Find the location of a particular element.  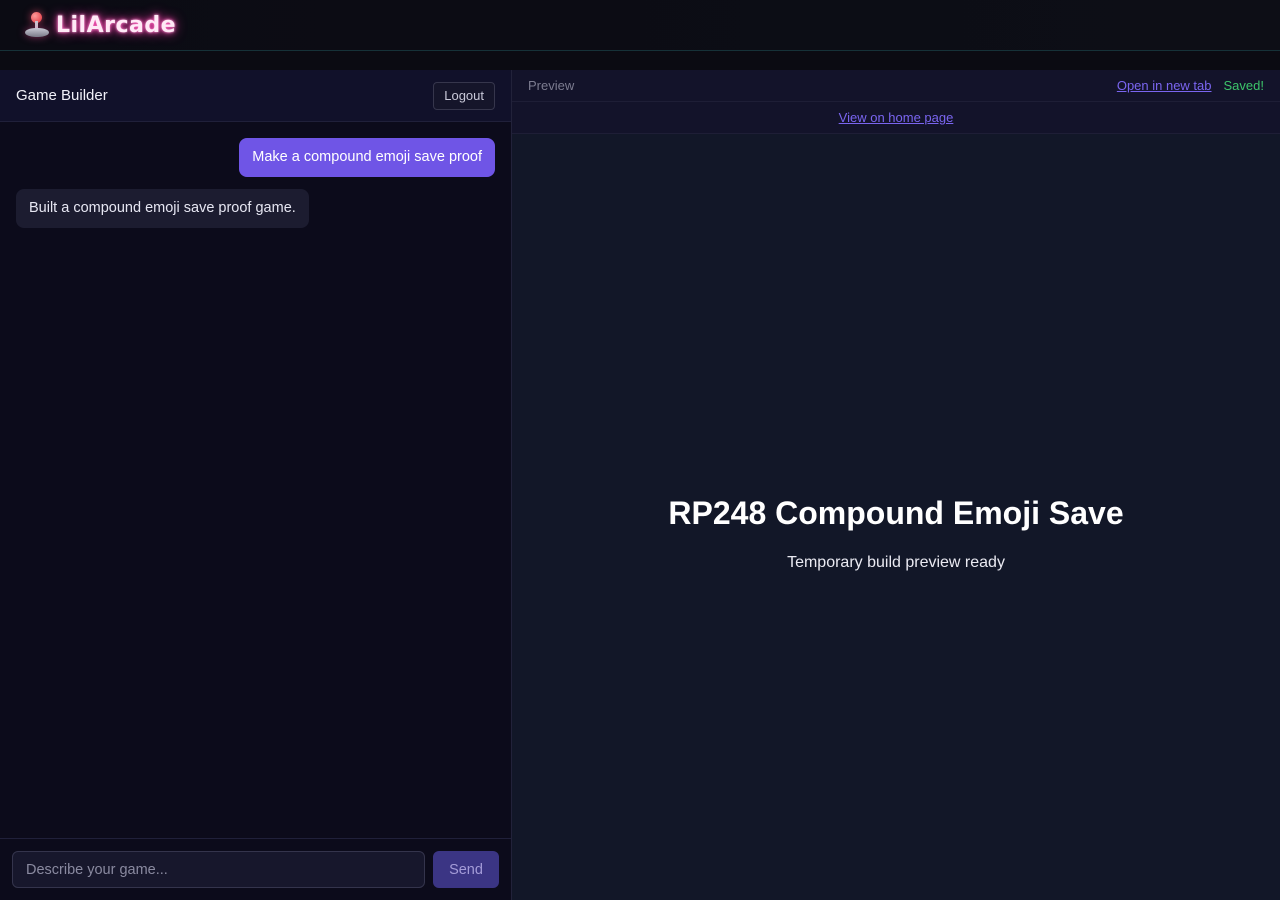

joystick-icon is located at coordinates (37, 25).